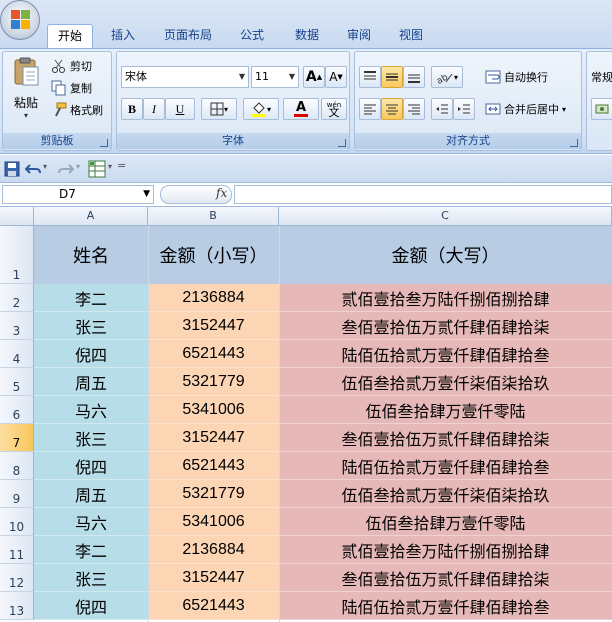 Image resolution: width=612 pixels, height=622 pixels. Describe the element at coordinates (17, 438) in the screenshot. I see `row-header: 7` at that location.